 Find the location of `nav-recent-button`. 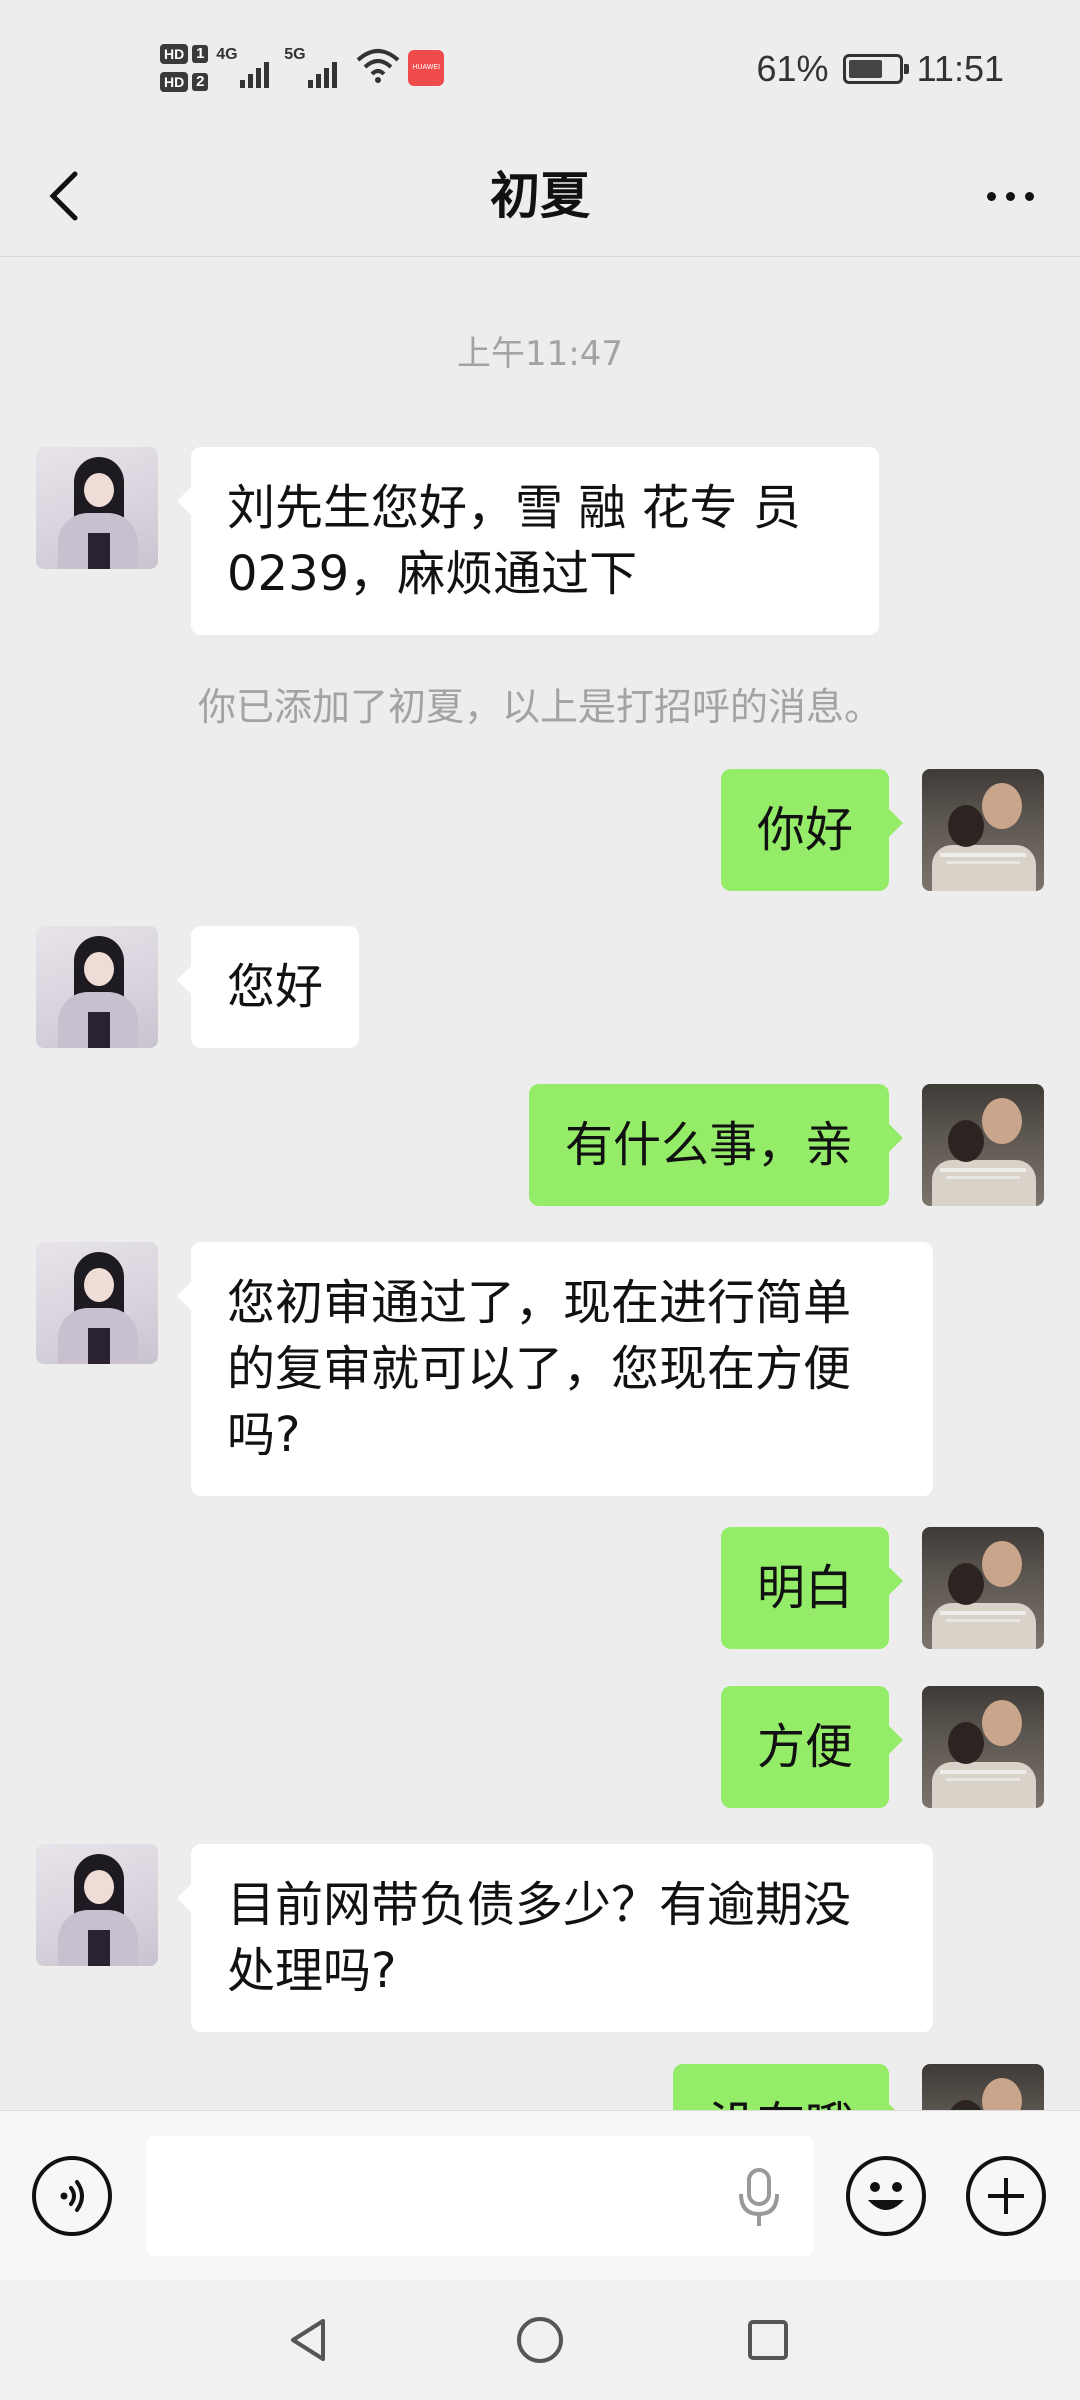

nav-recent-button is located at coordinates (768, 2340).